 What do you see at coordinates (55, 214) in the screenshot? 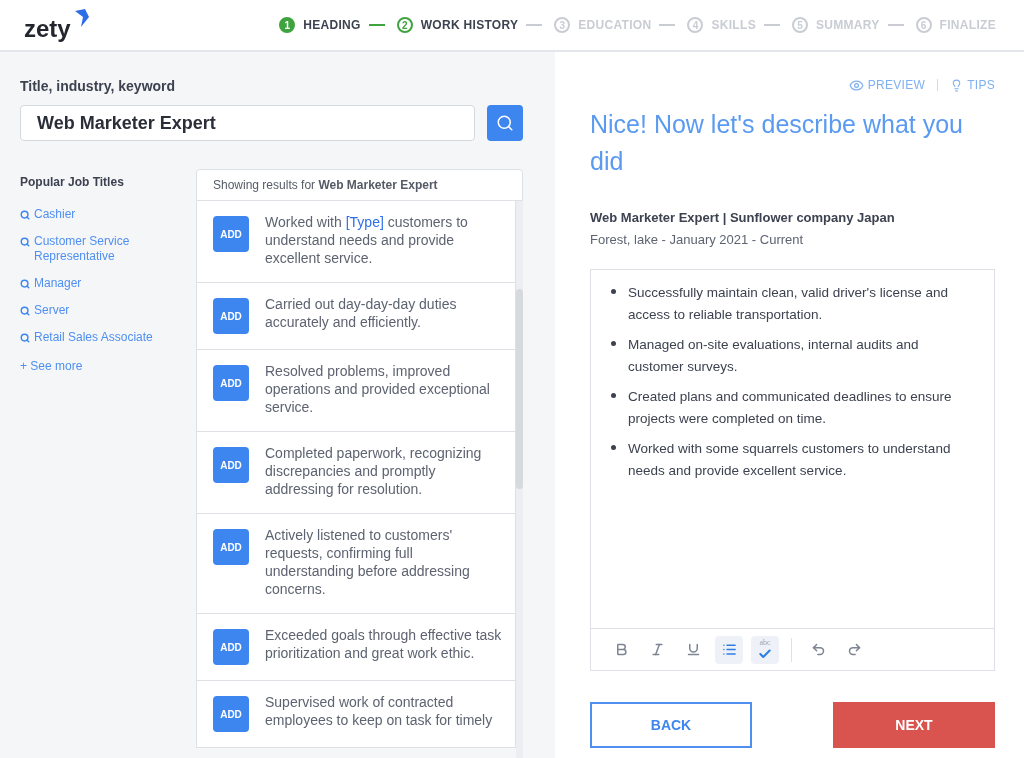
I see `job-title-link: Cashier` at bounding box center [55, 214].